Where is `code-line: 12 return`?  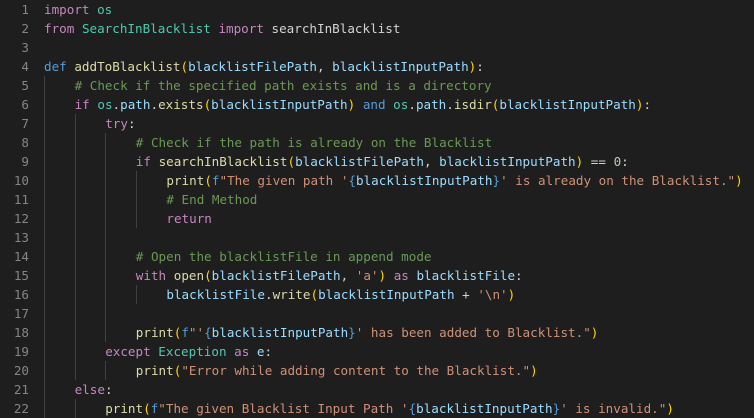
code-line: 12 return is located at coordinates (377, 218).